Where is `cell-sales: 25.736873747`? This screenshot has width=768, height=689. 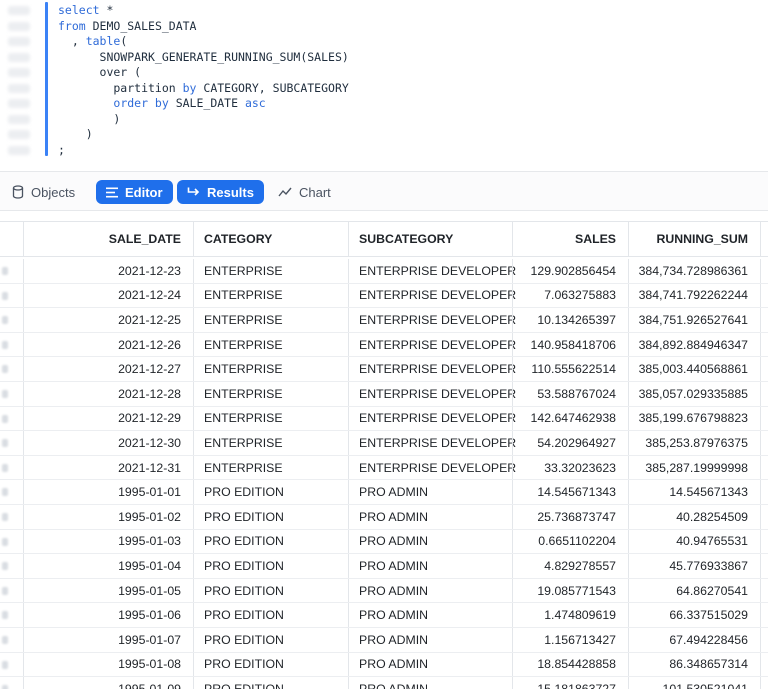 cell-sales: 25.736873747 is located at coordinates (570, 517).